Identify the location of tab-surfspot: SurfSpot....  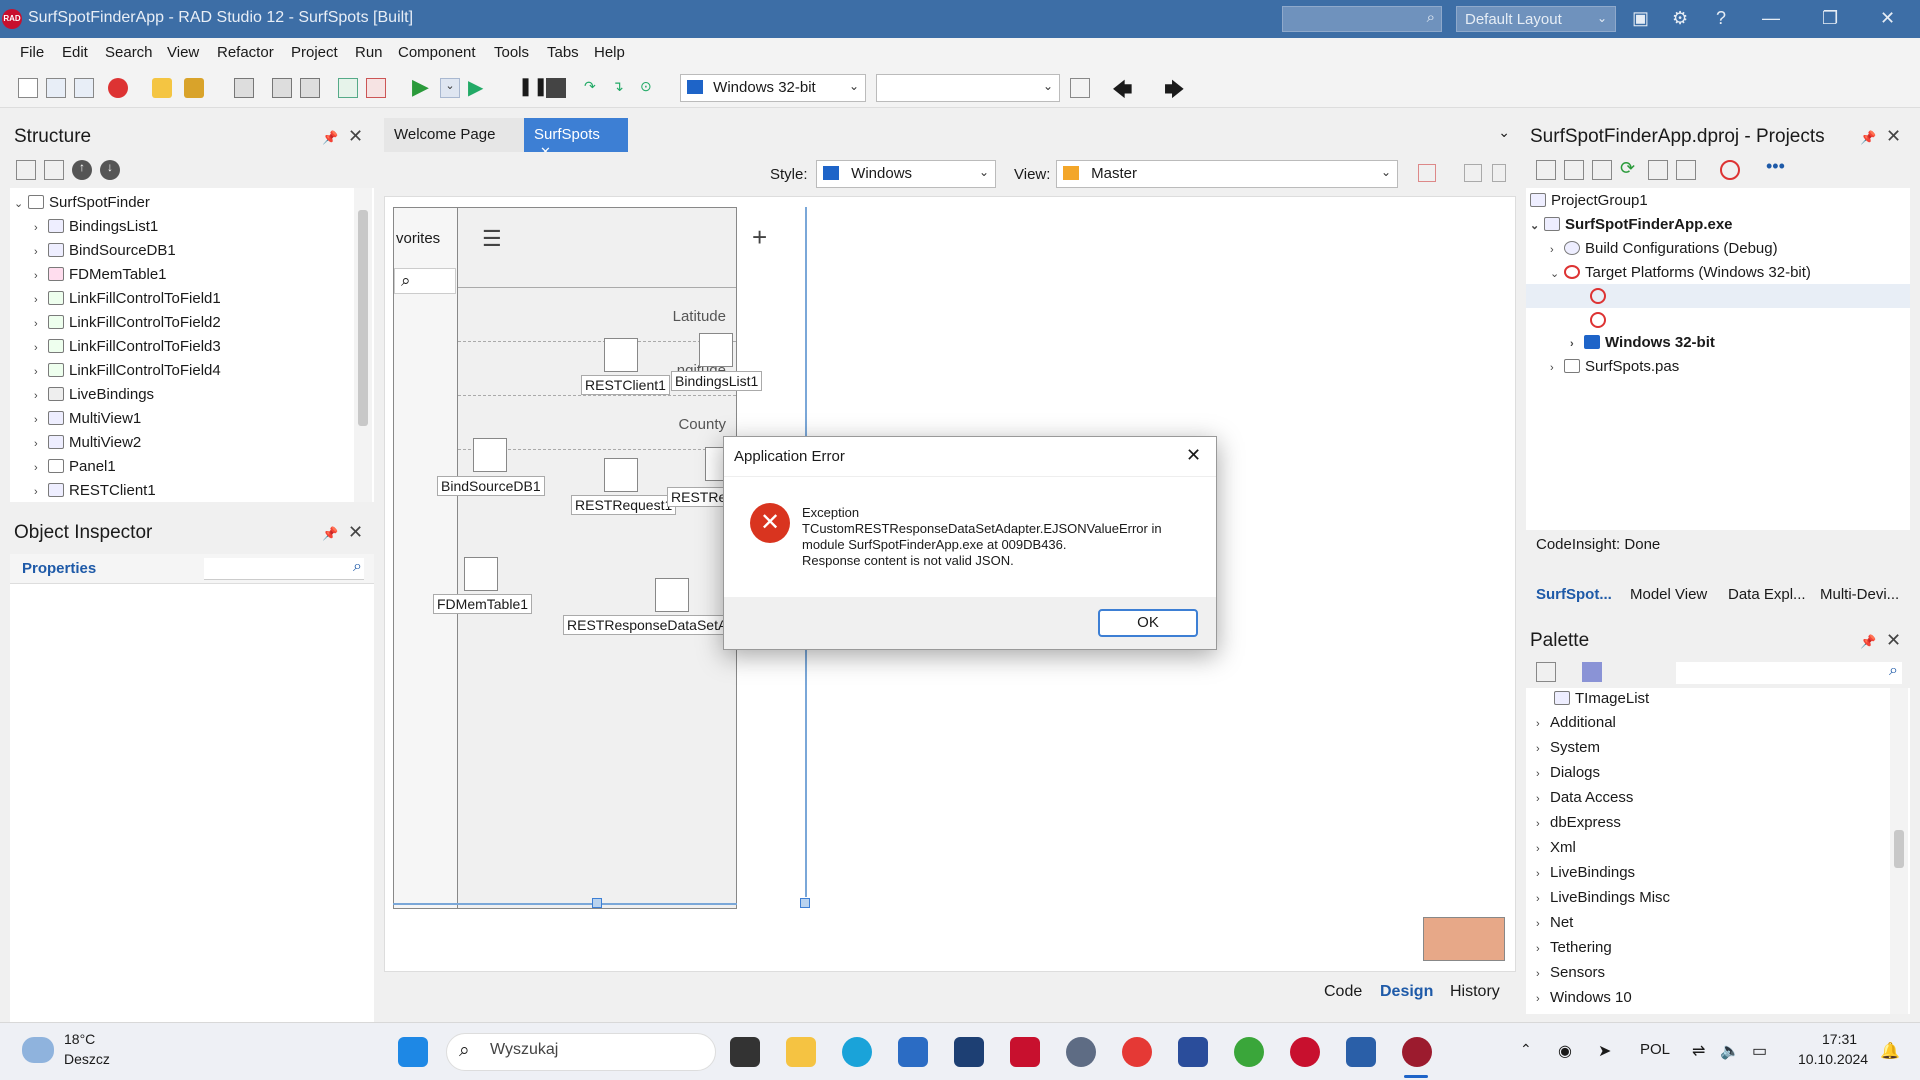
(1574, 594).